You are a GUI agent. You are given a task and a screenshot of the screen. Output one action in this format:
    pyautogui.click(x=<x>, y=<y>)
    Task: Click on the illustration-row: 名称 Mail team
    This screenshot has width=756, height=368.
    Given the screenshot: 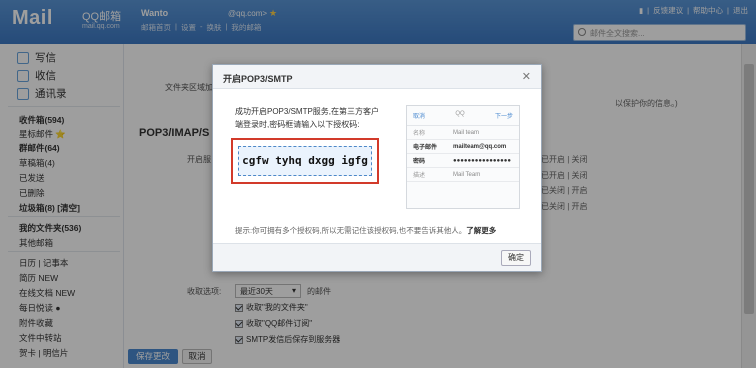 What is the action you would take?
    pyautogui.click(x=463, y=133)
    